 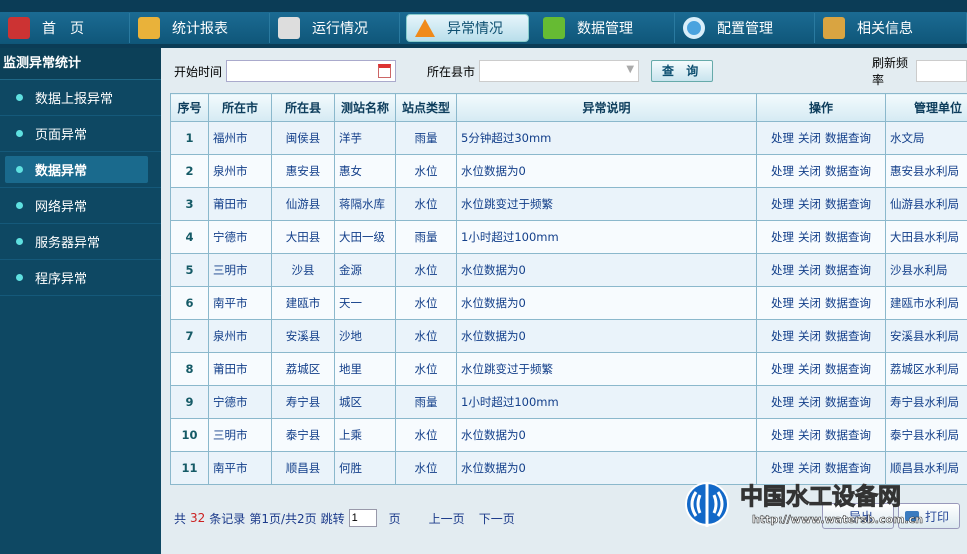 What do you see at coordinates (926, 435) in the screenshot?
I see `cell: 泰宁县水利局` at bounding box center [926, 435].